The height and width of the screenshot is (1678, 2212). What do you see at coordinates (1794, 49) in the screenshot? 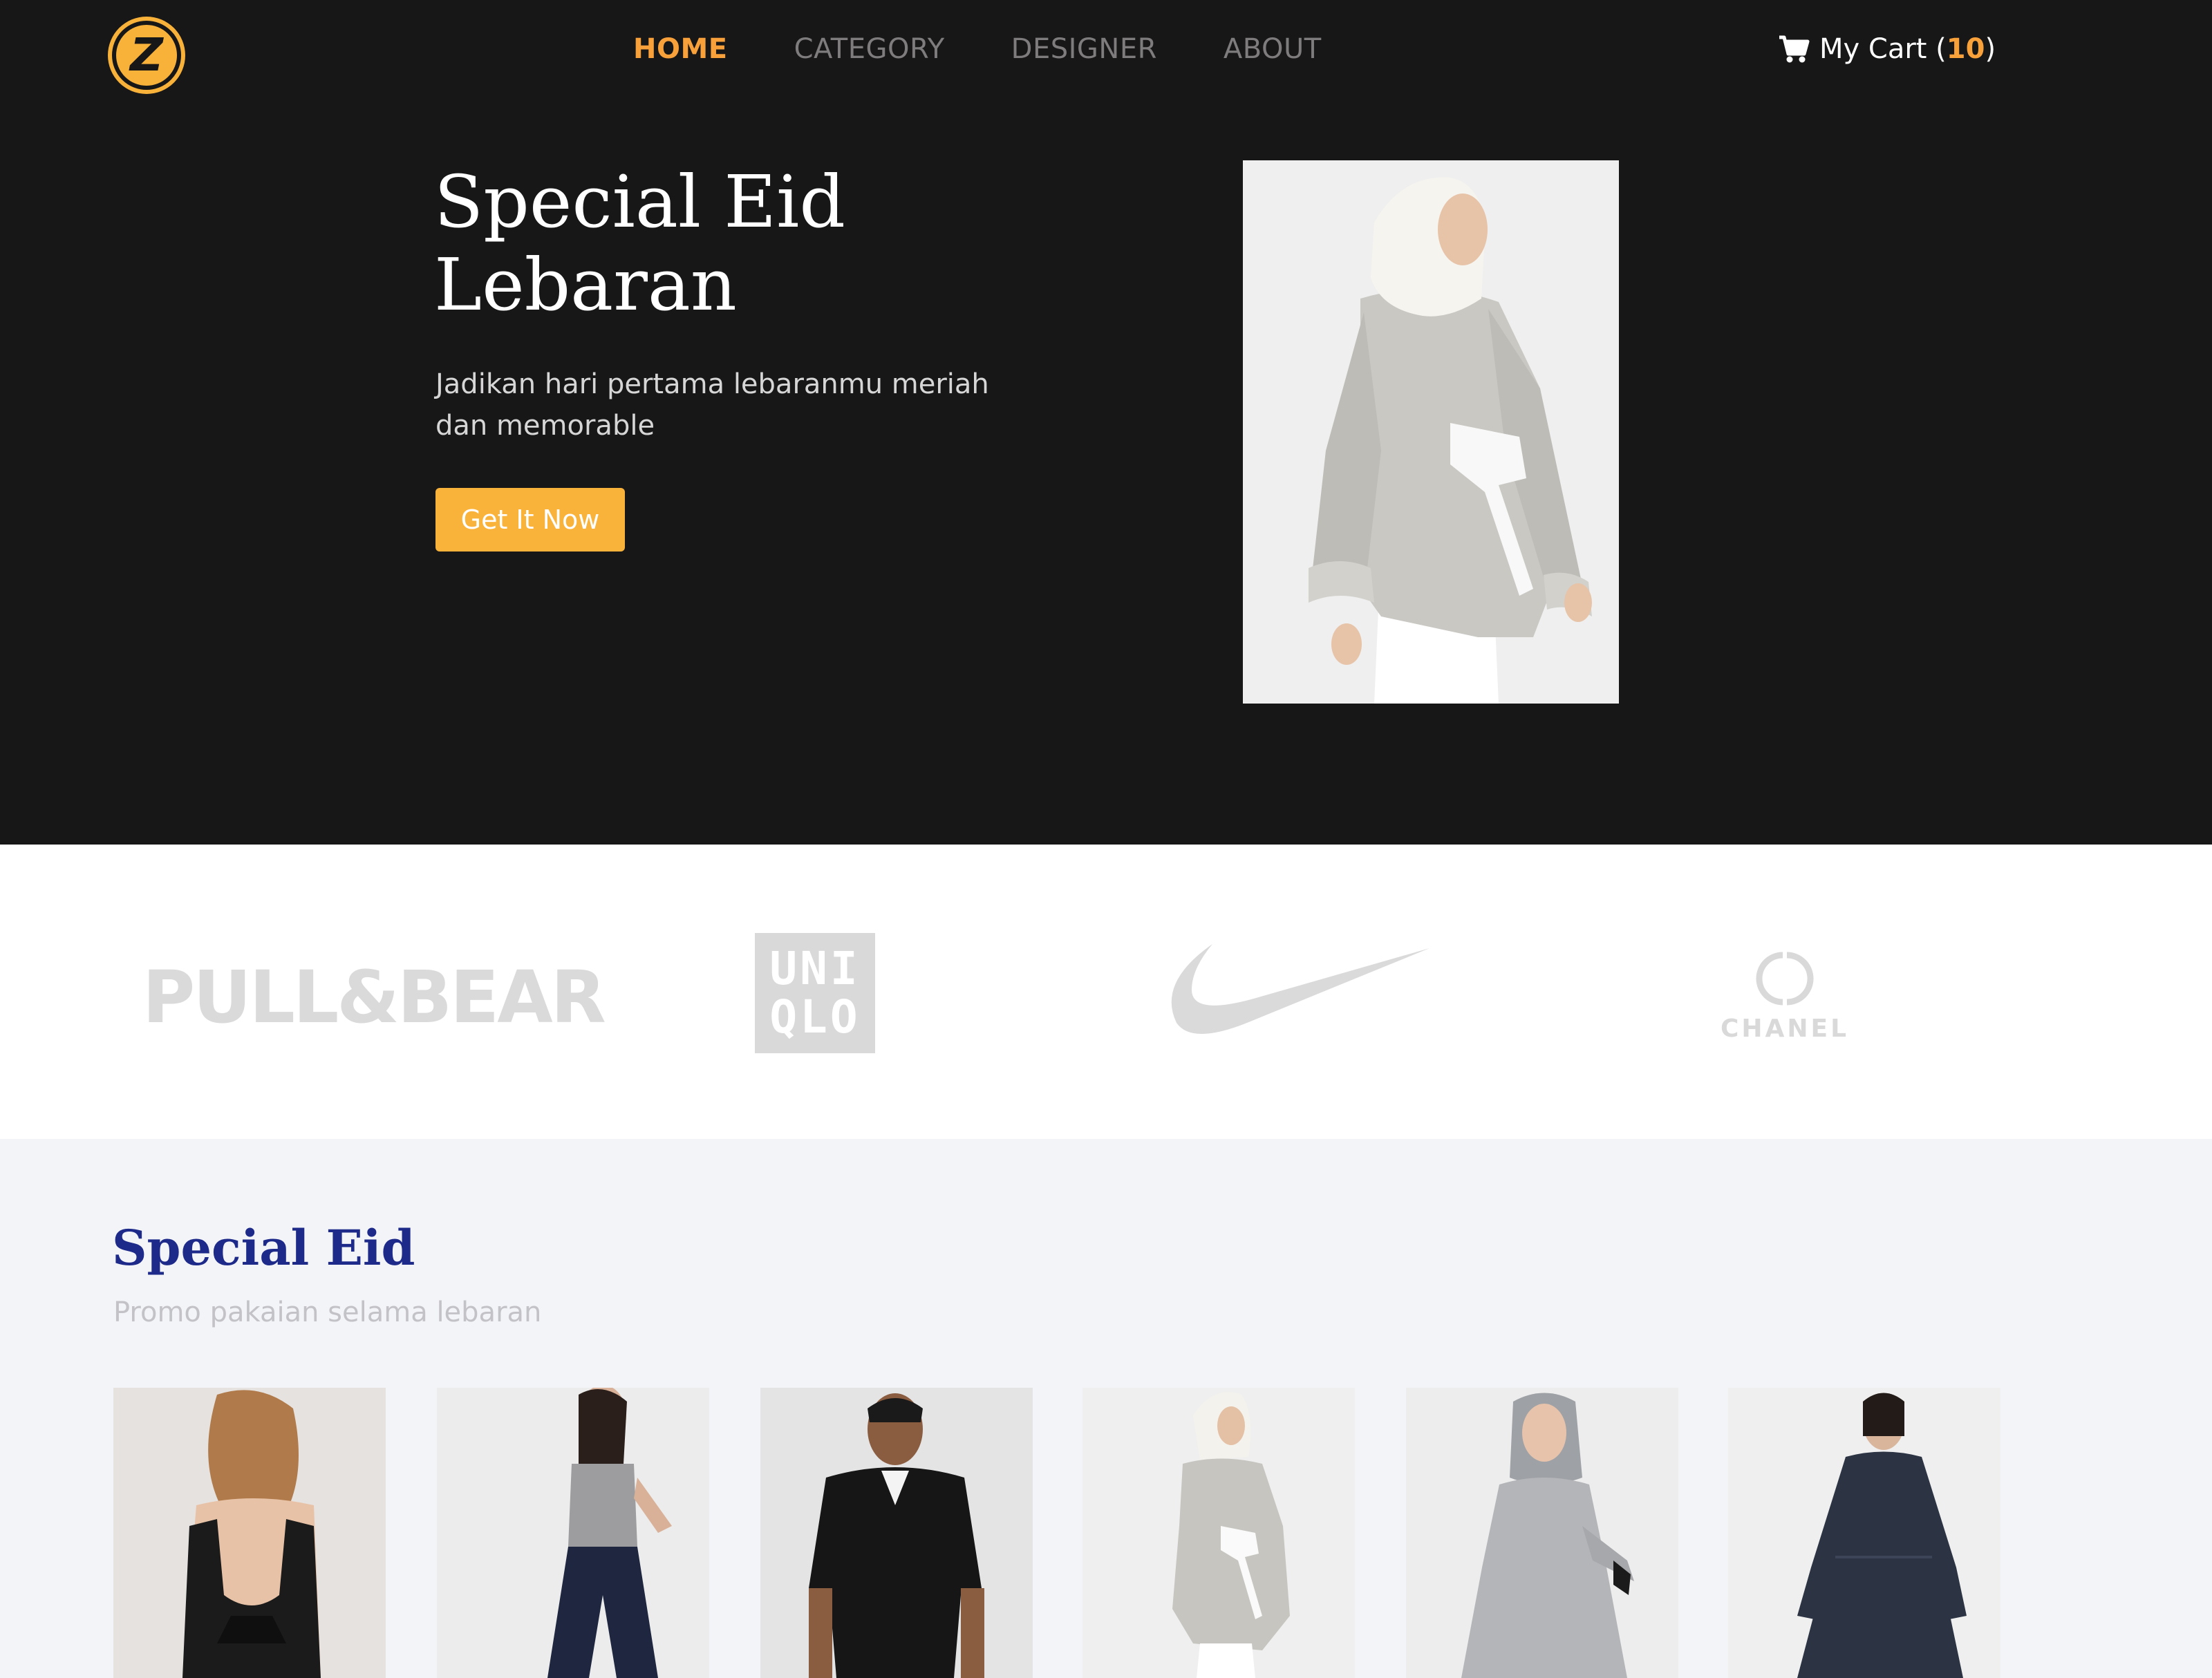
I see `shopping-cart-icon` at bounding box center [1794, 49].